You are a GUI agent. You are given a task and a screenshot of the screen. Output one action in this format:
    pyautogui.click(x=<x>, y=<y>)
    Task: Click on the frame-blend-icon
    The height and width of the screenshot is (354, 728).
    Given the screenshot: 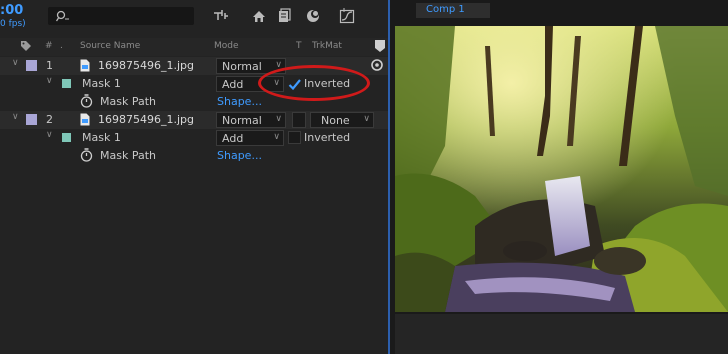 What is the action you would take?
    pyautogui.click(x=285, y=16)
    